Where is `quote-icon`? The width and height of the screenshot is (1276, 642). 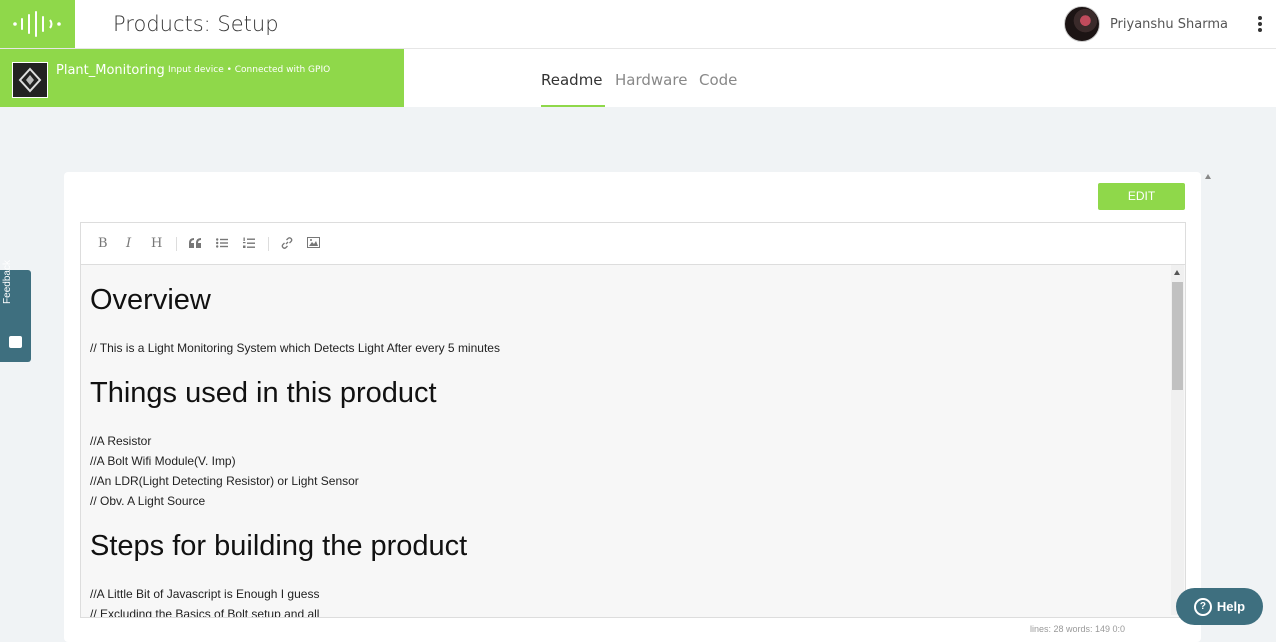 quote-icon is located at coordinates (195, 243).